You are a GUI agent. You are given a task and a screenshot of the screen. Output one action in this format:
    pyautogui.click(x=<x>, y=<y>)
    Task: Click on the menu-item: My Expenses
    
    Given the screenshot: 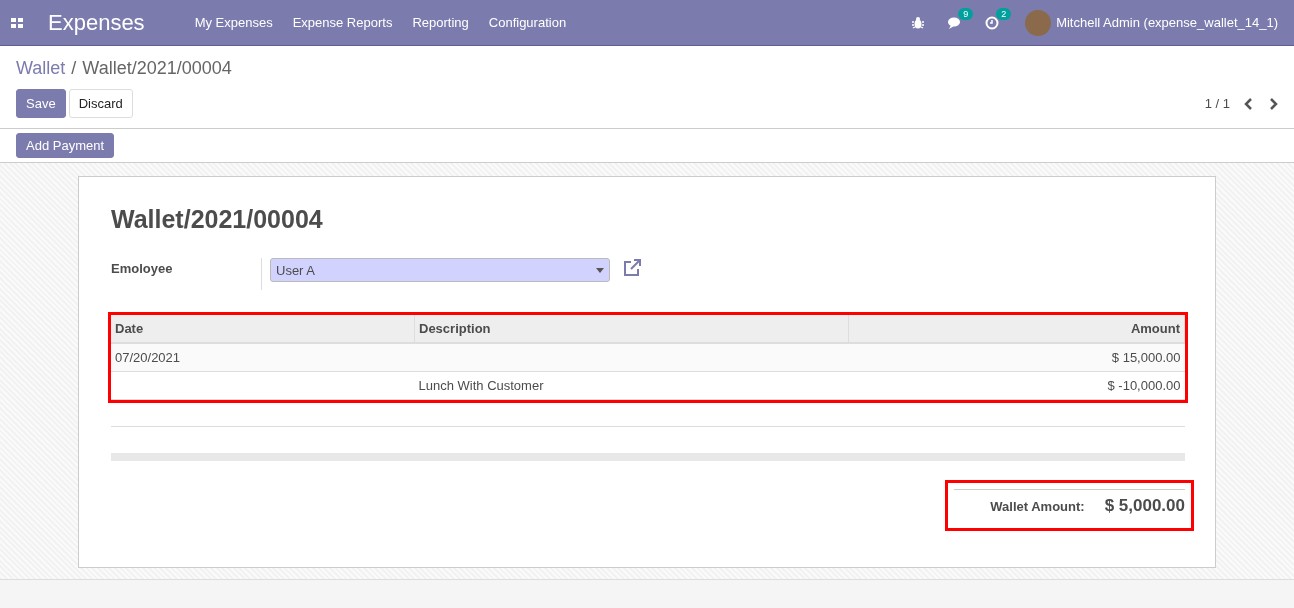 What is the action you would take?
    pyautogui.click(x=233, y=22)
    